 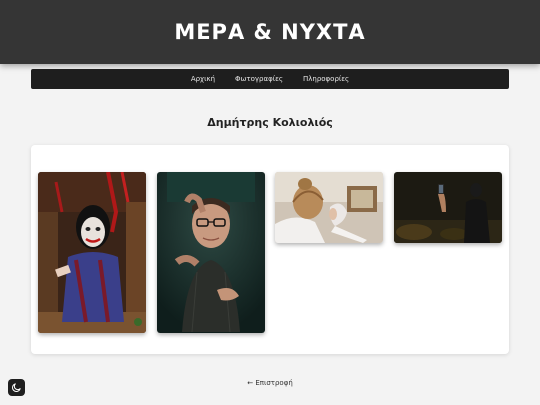 I want to click on photo-phone-dark-image, so click(x=448, y=207).